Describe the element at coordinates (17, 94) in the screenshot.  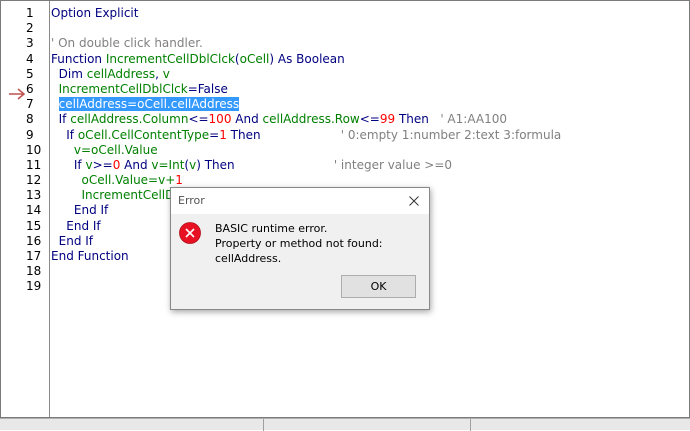
I see `current-line-arrow-icon` at that location.